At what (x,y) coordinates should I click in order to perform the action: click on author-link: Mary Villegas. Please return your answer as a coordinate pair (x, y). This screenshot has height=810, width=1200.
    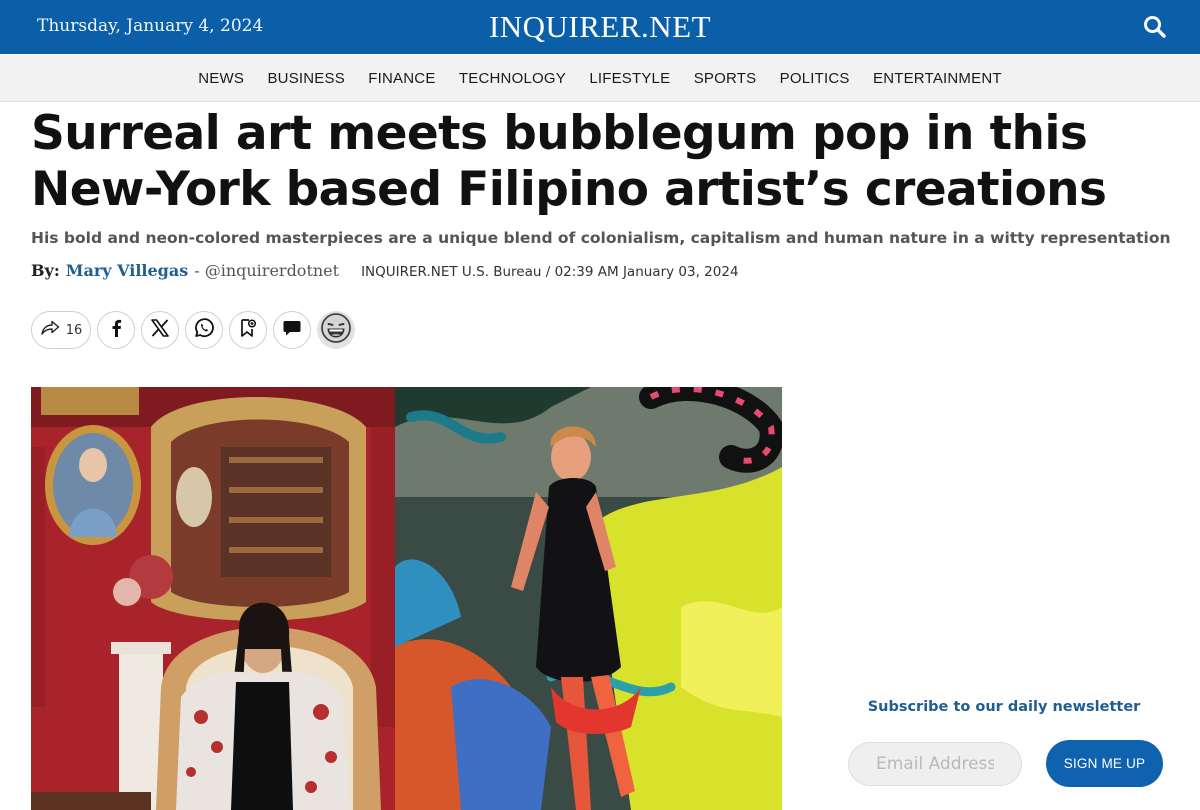
    Looking at the image, I should click on (127, 270).